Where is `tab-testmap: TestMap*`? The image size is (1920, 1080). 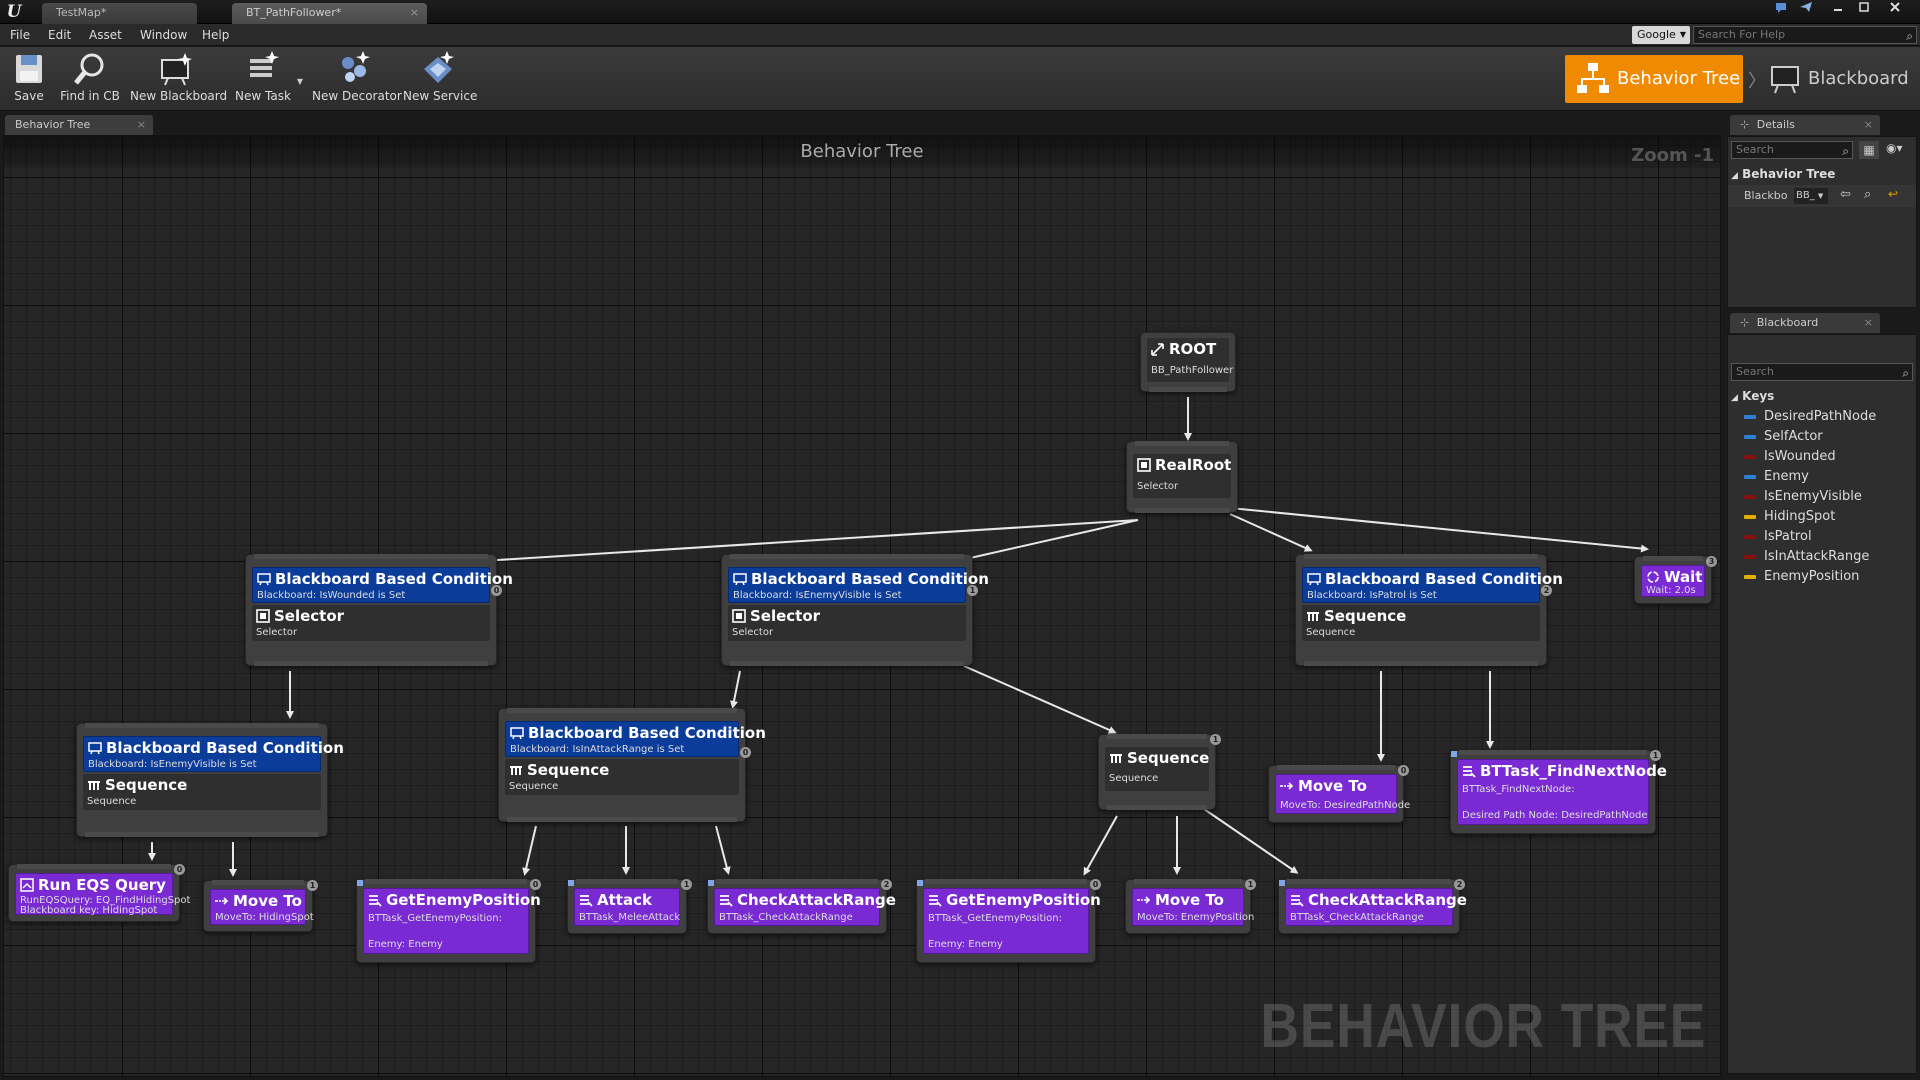 tab-testmap: TestMap* is located at coordinates (119, 13).